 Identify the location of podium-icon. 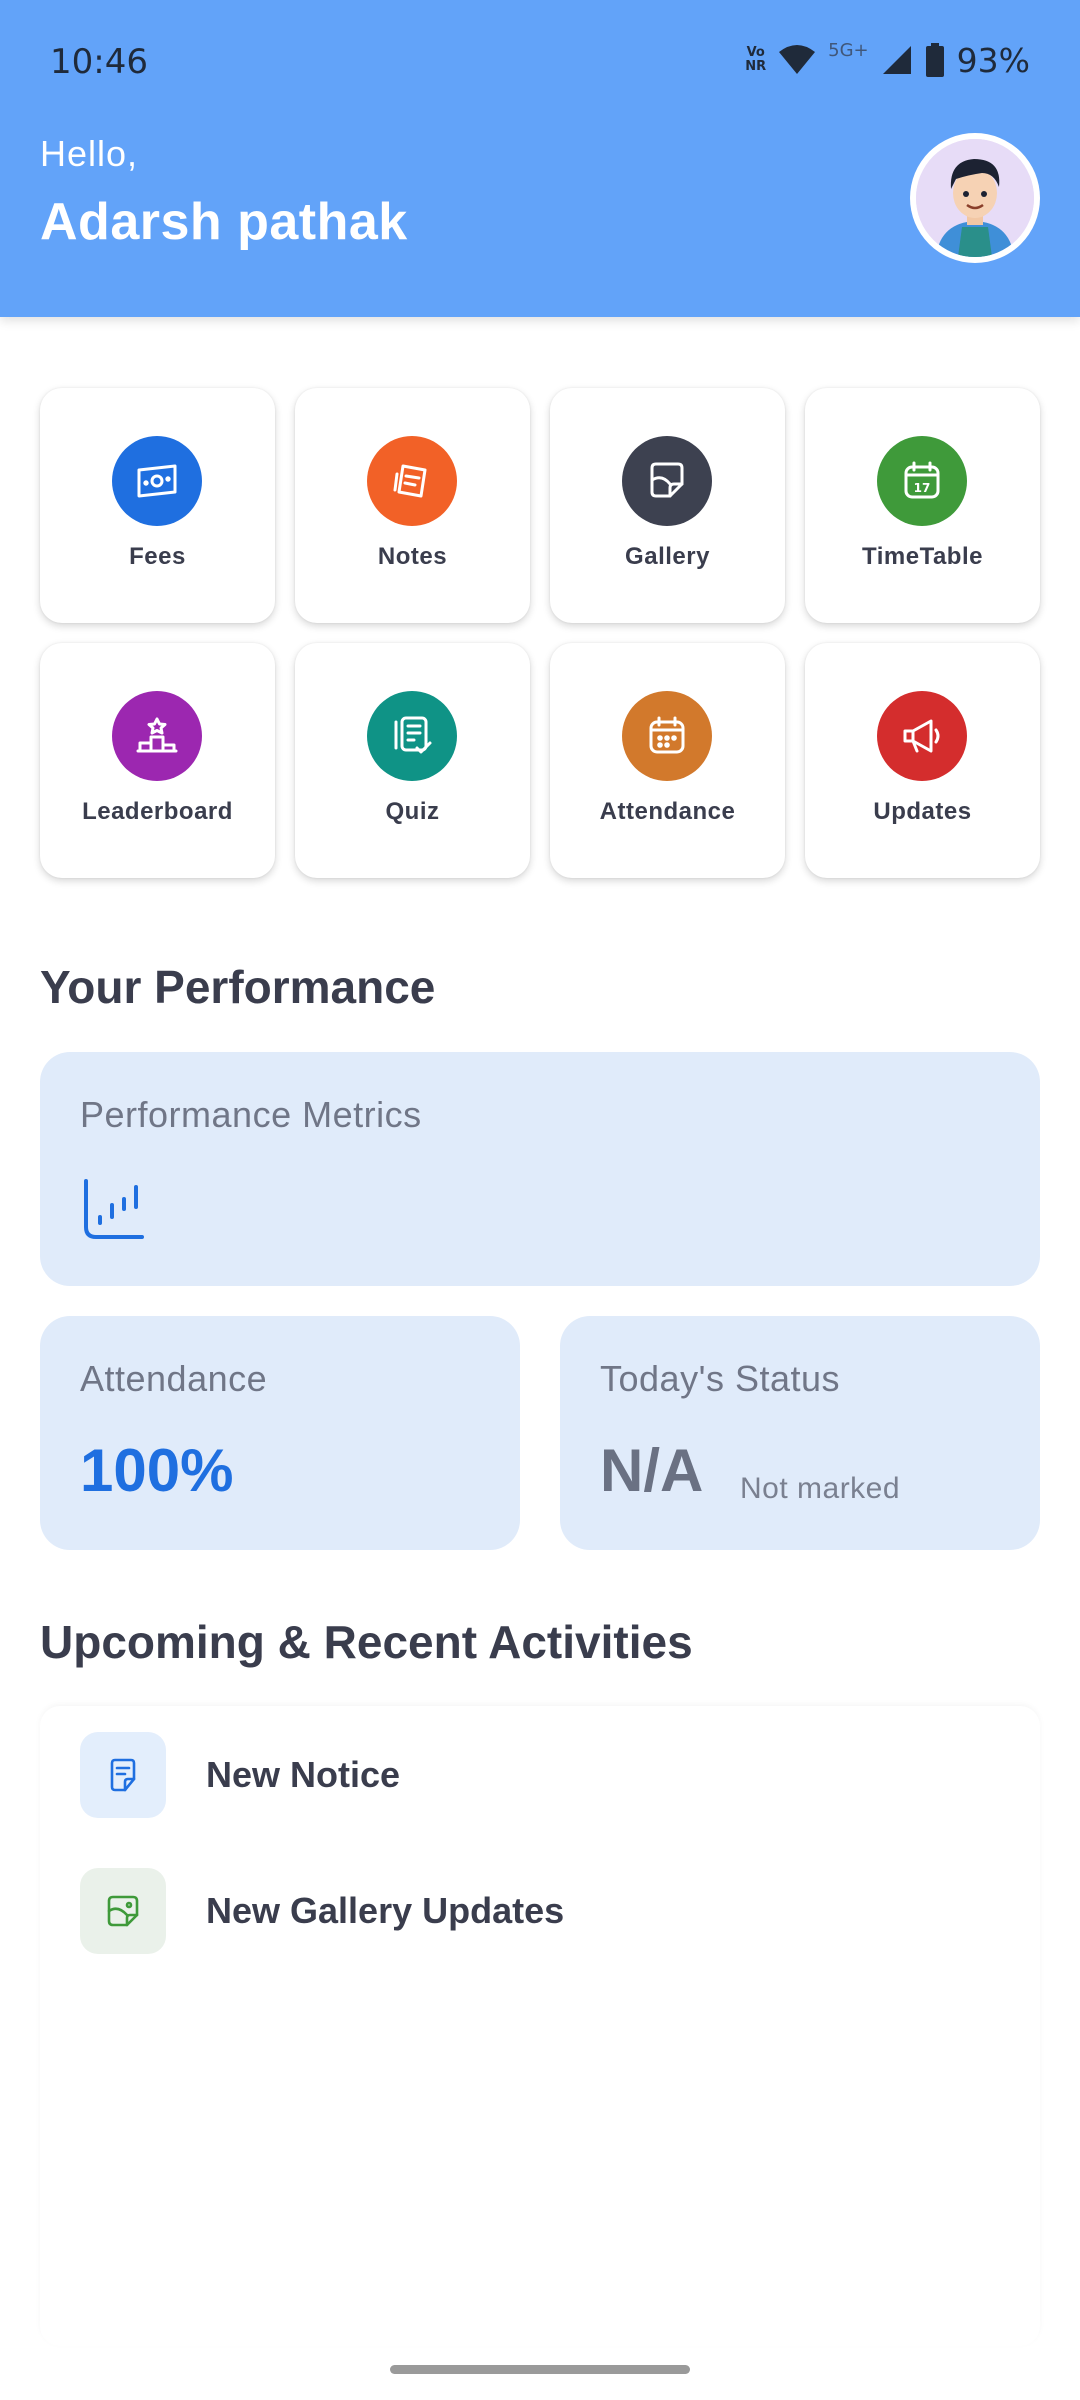
(157, 736).